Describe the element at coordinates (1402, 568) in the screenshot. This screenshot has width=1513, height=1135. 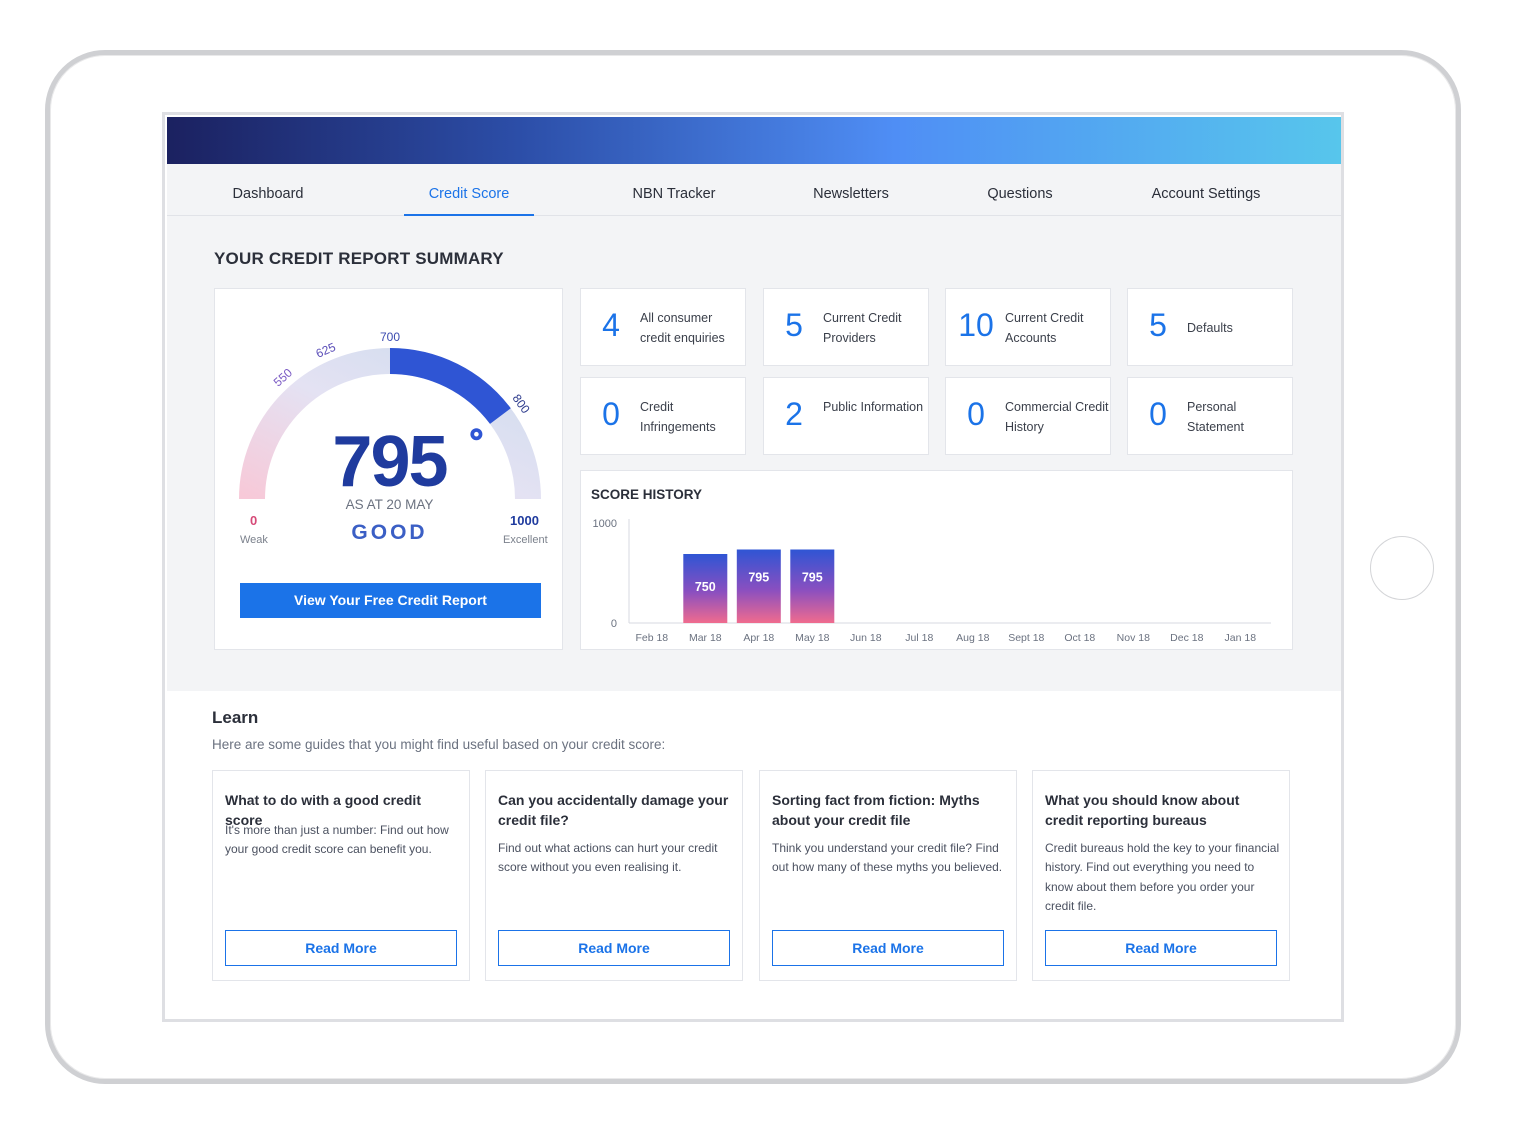
I see `home-button` at that location.